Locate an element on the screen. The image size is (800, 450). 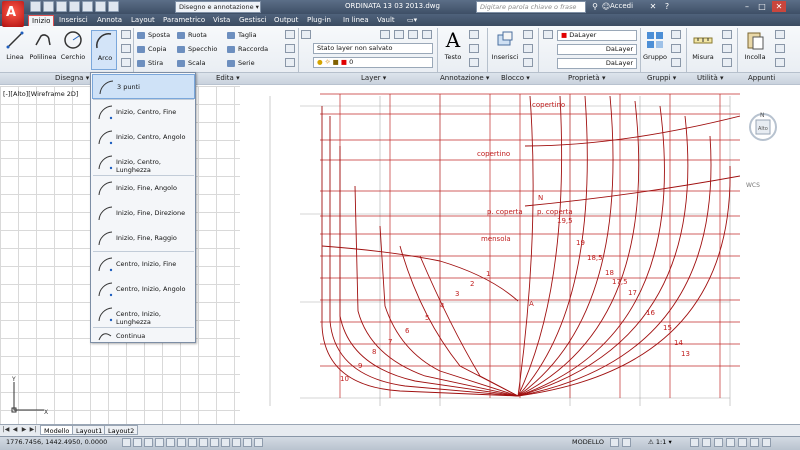
quick-view-layouts-icon is located at coordinates (614, 442).